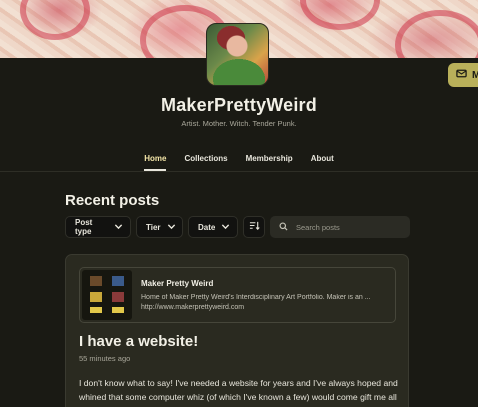 The width and height of the screenshot is (478, 407). I want to click on post-type-filter-label: Post type, so click(84, 227).